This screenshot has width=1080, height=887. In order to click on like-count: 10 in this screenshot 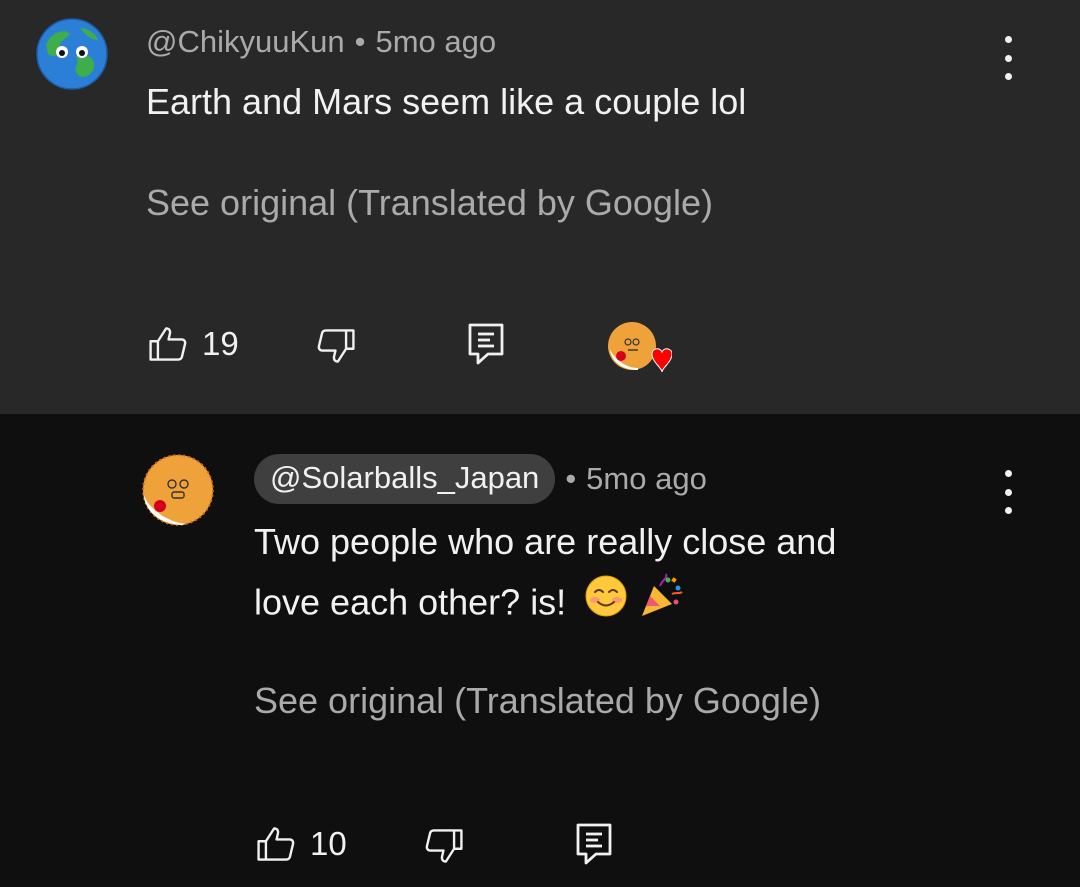, I will do `click(328, 843)`.